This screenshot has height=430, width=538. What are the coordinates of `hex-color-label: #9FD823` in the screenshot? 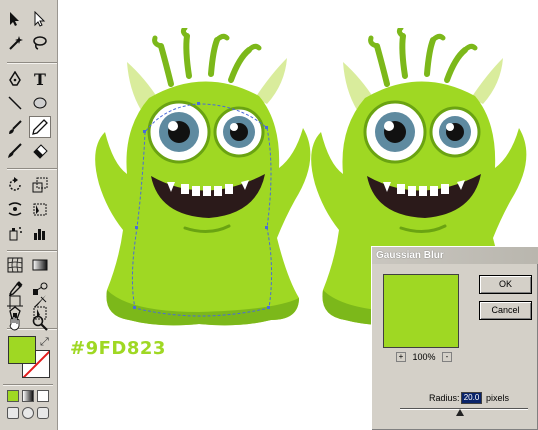 It's located at (118, 348).